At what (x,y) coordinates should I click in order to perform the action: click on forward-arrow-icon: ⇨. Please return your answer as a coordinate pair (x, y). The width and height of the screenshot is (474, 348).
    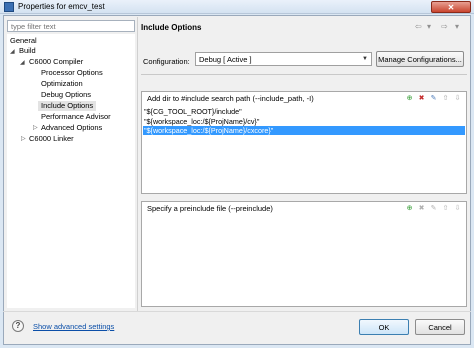
    Looking at the image, I should click on (444, 26).